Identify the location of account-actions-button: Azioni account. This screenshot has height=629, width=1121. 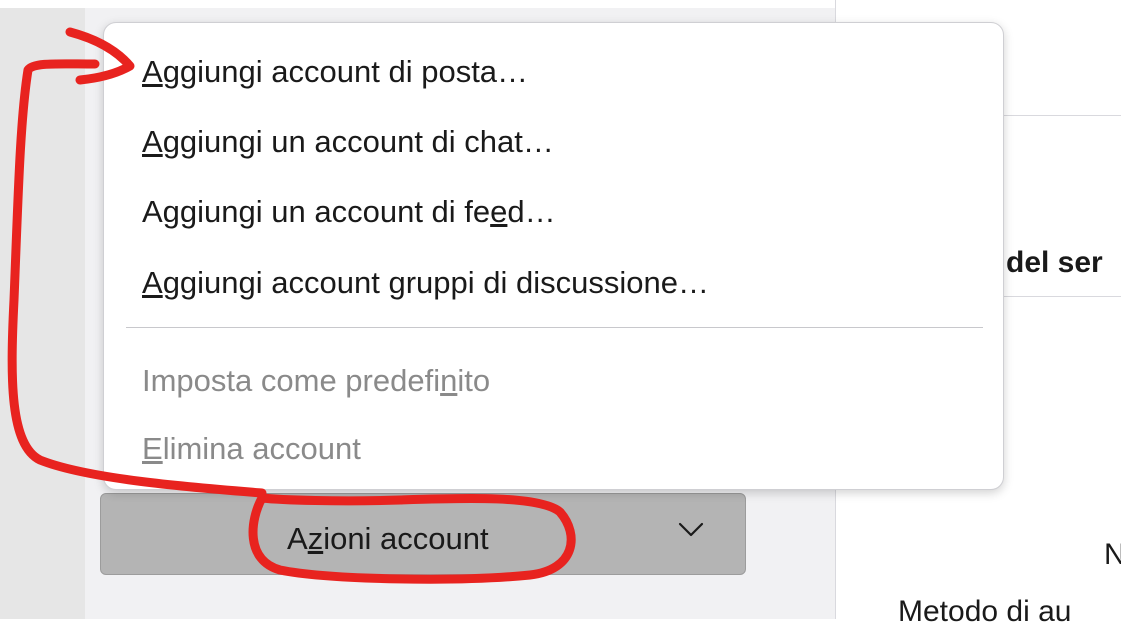
(423, 534).